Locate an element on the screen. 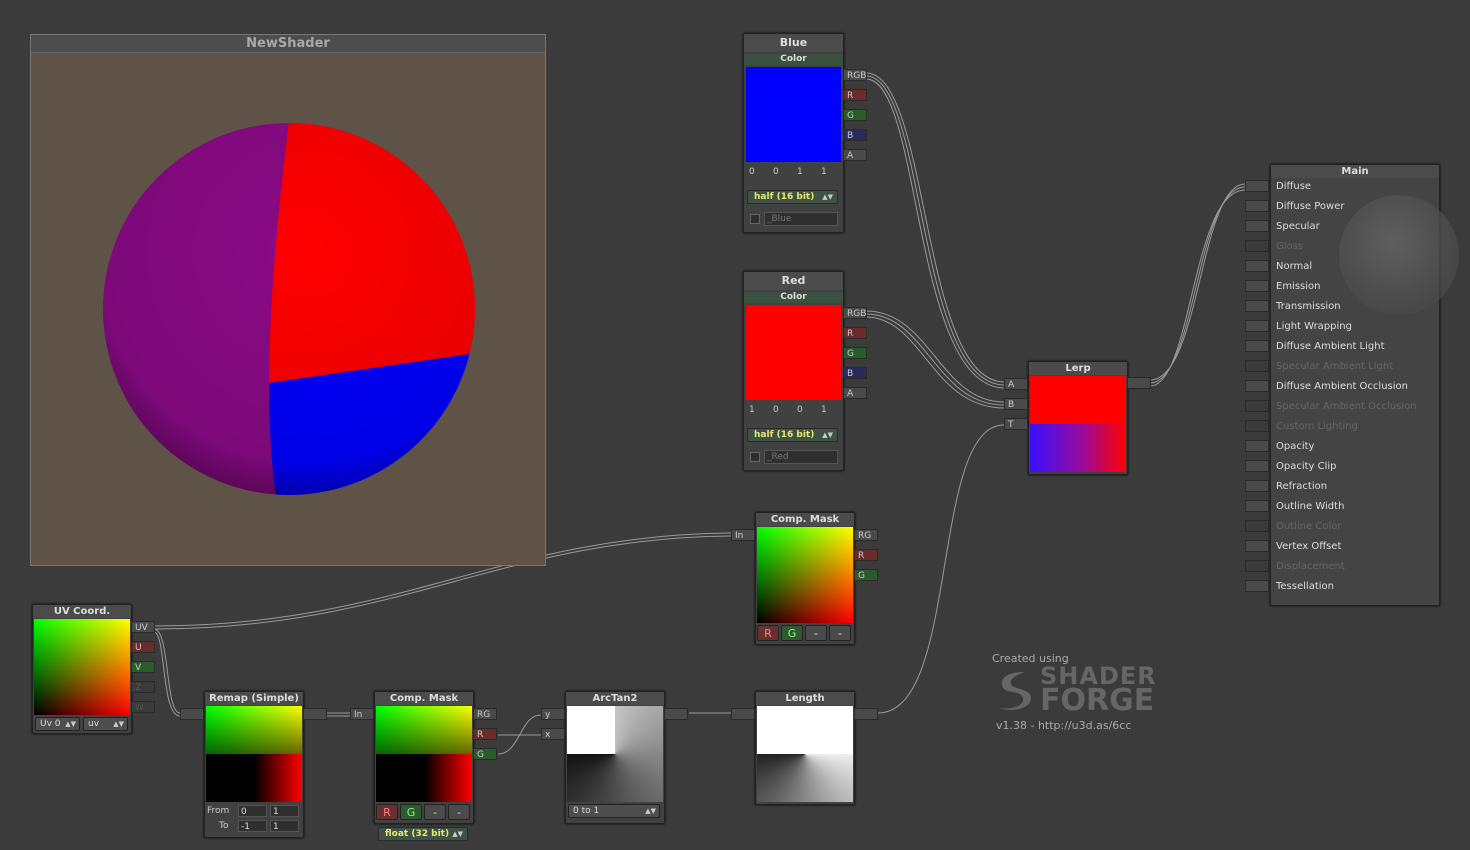  red-port-b: B is located at coordinates (855, 373).